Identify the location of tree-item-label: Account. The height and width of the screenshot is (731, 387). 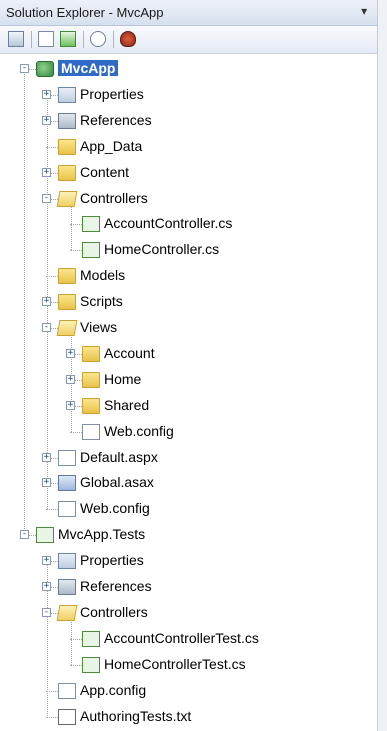
(129, 352).